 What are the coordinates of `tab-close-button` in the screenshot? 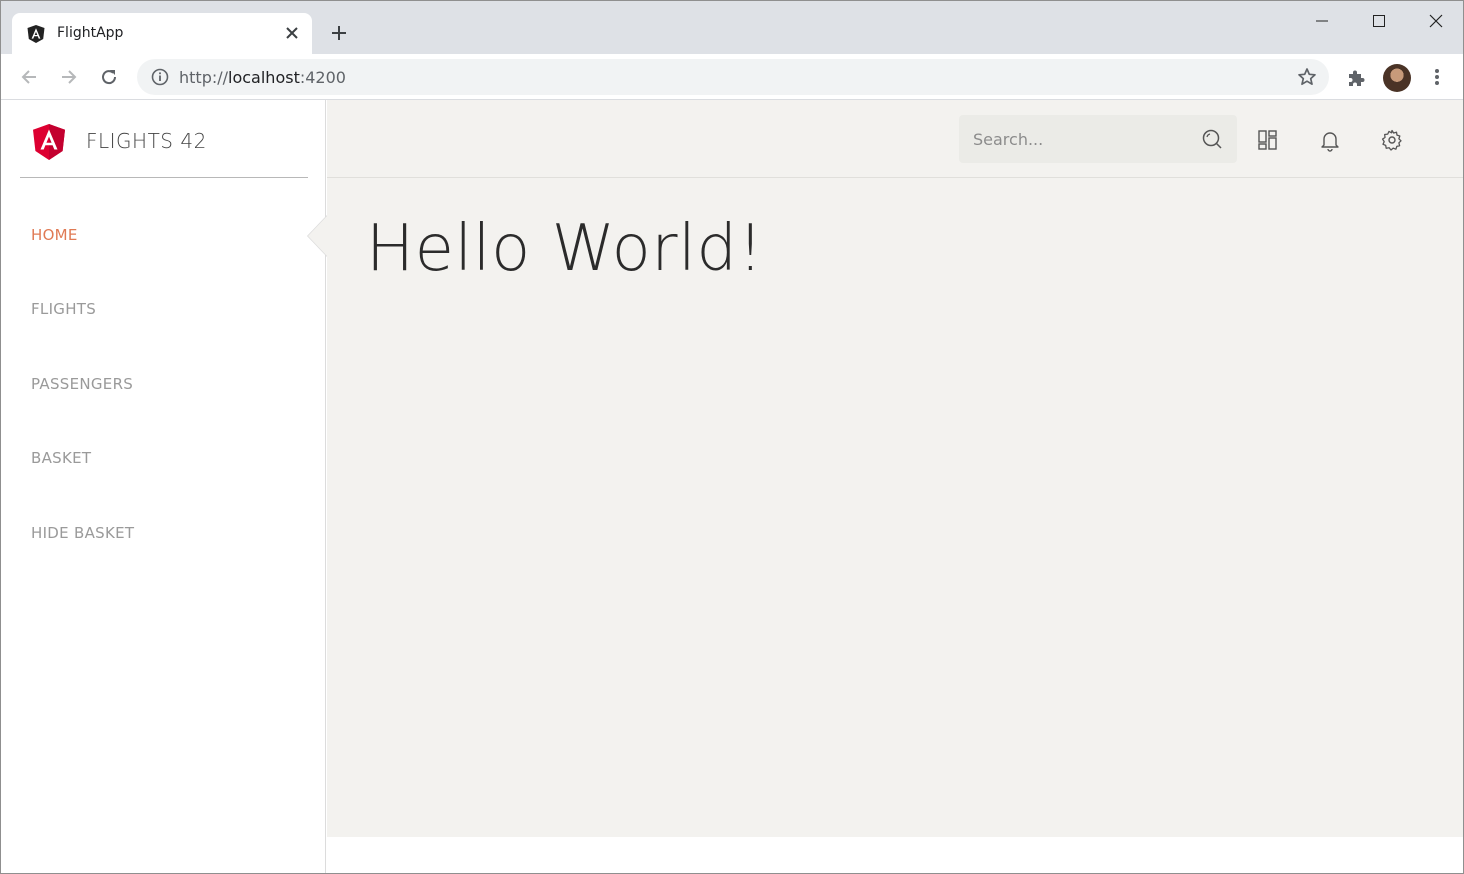 It's located at (292, 33).